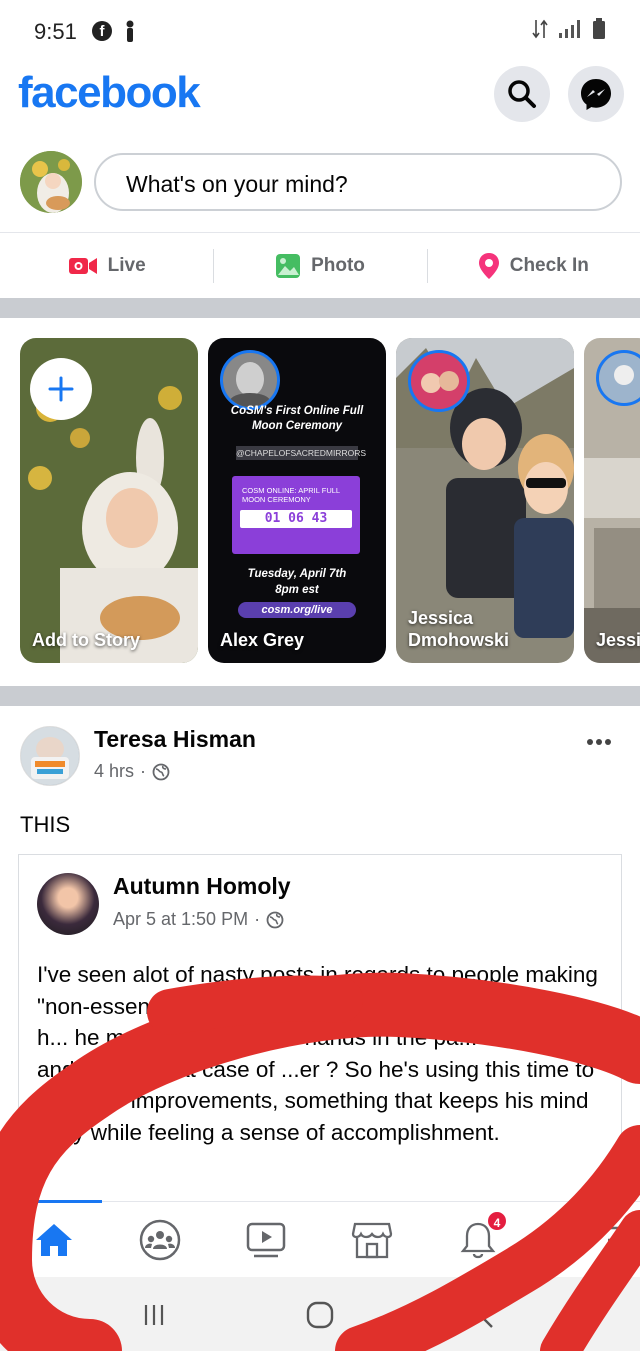 Image resolution: width=640 pixels, height=1351 pixels. What do you see at coordinates (297, 590) in the screenshot?
I see `story-card-time: 8pm est` at bounding box center [297, 590].